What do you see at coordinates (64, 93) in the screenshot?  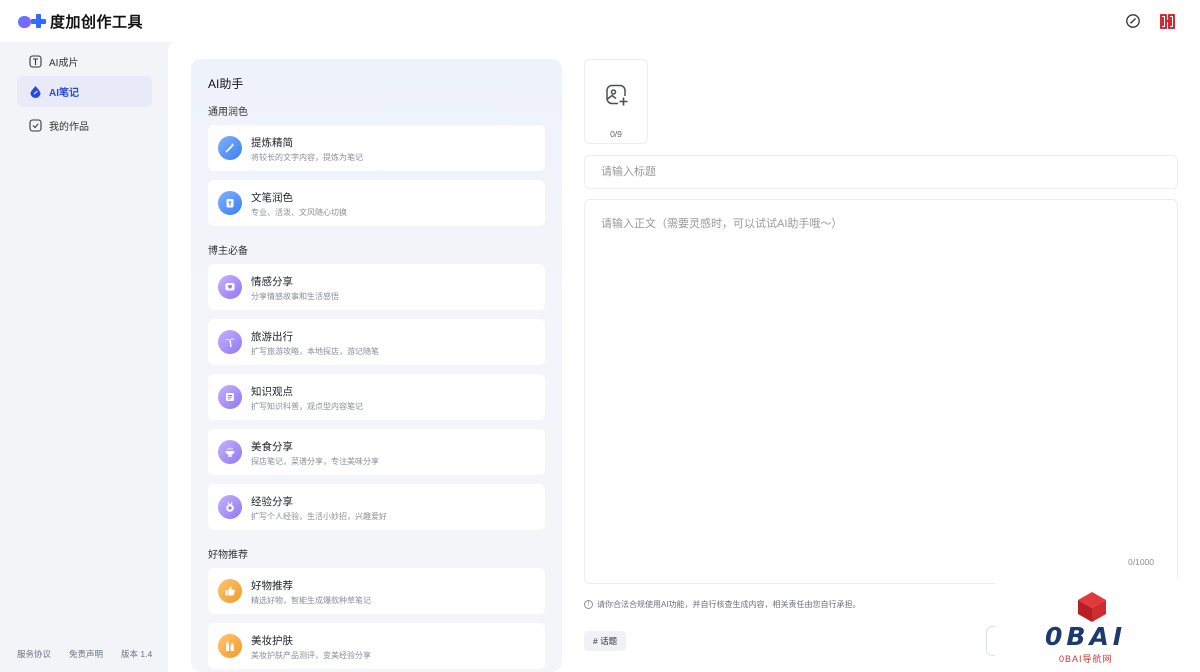 I see `sidebar-item-label: AI笔记` at bounding box center [64, 93].